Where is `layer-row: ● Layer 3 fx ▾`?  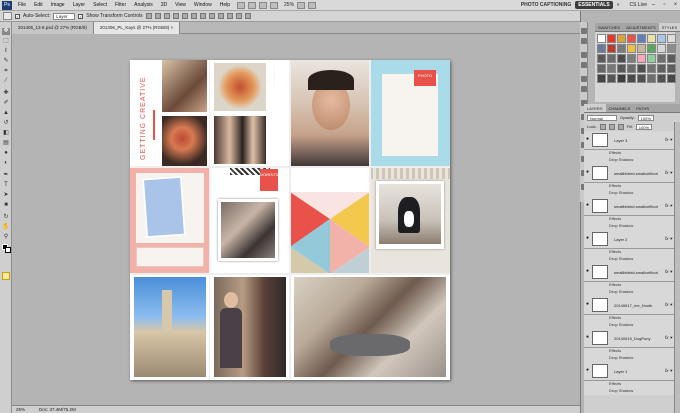
layer-row: ● Layer 3 fx ▾ is located at coordinates (629, 140).